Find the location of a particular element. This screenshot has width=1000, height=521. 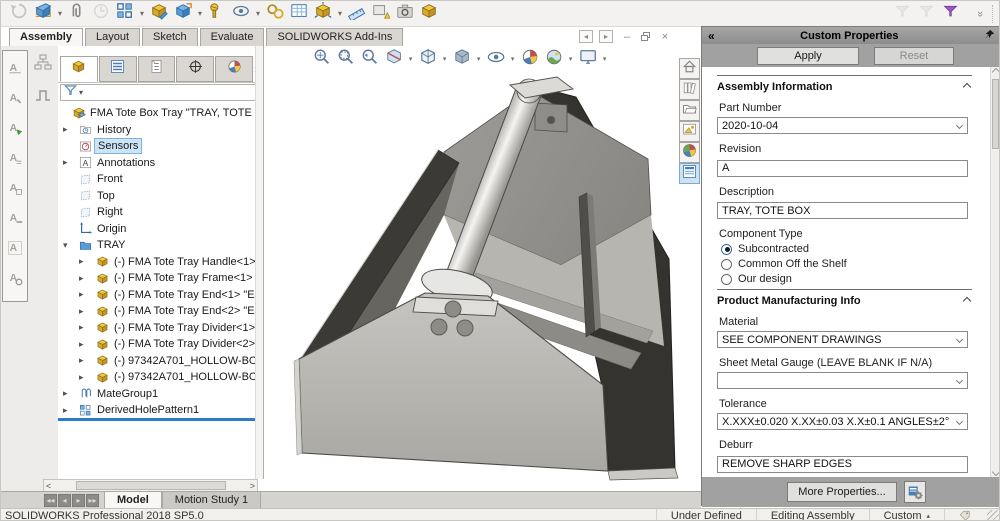

status-custom: Custom ▴ is located at coordinates (906, 514).